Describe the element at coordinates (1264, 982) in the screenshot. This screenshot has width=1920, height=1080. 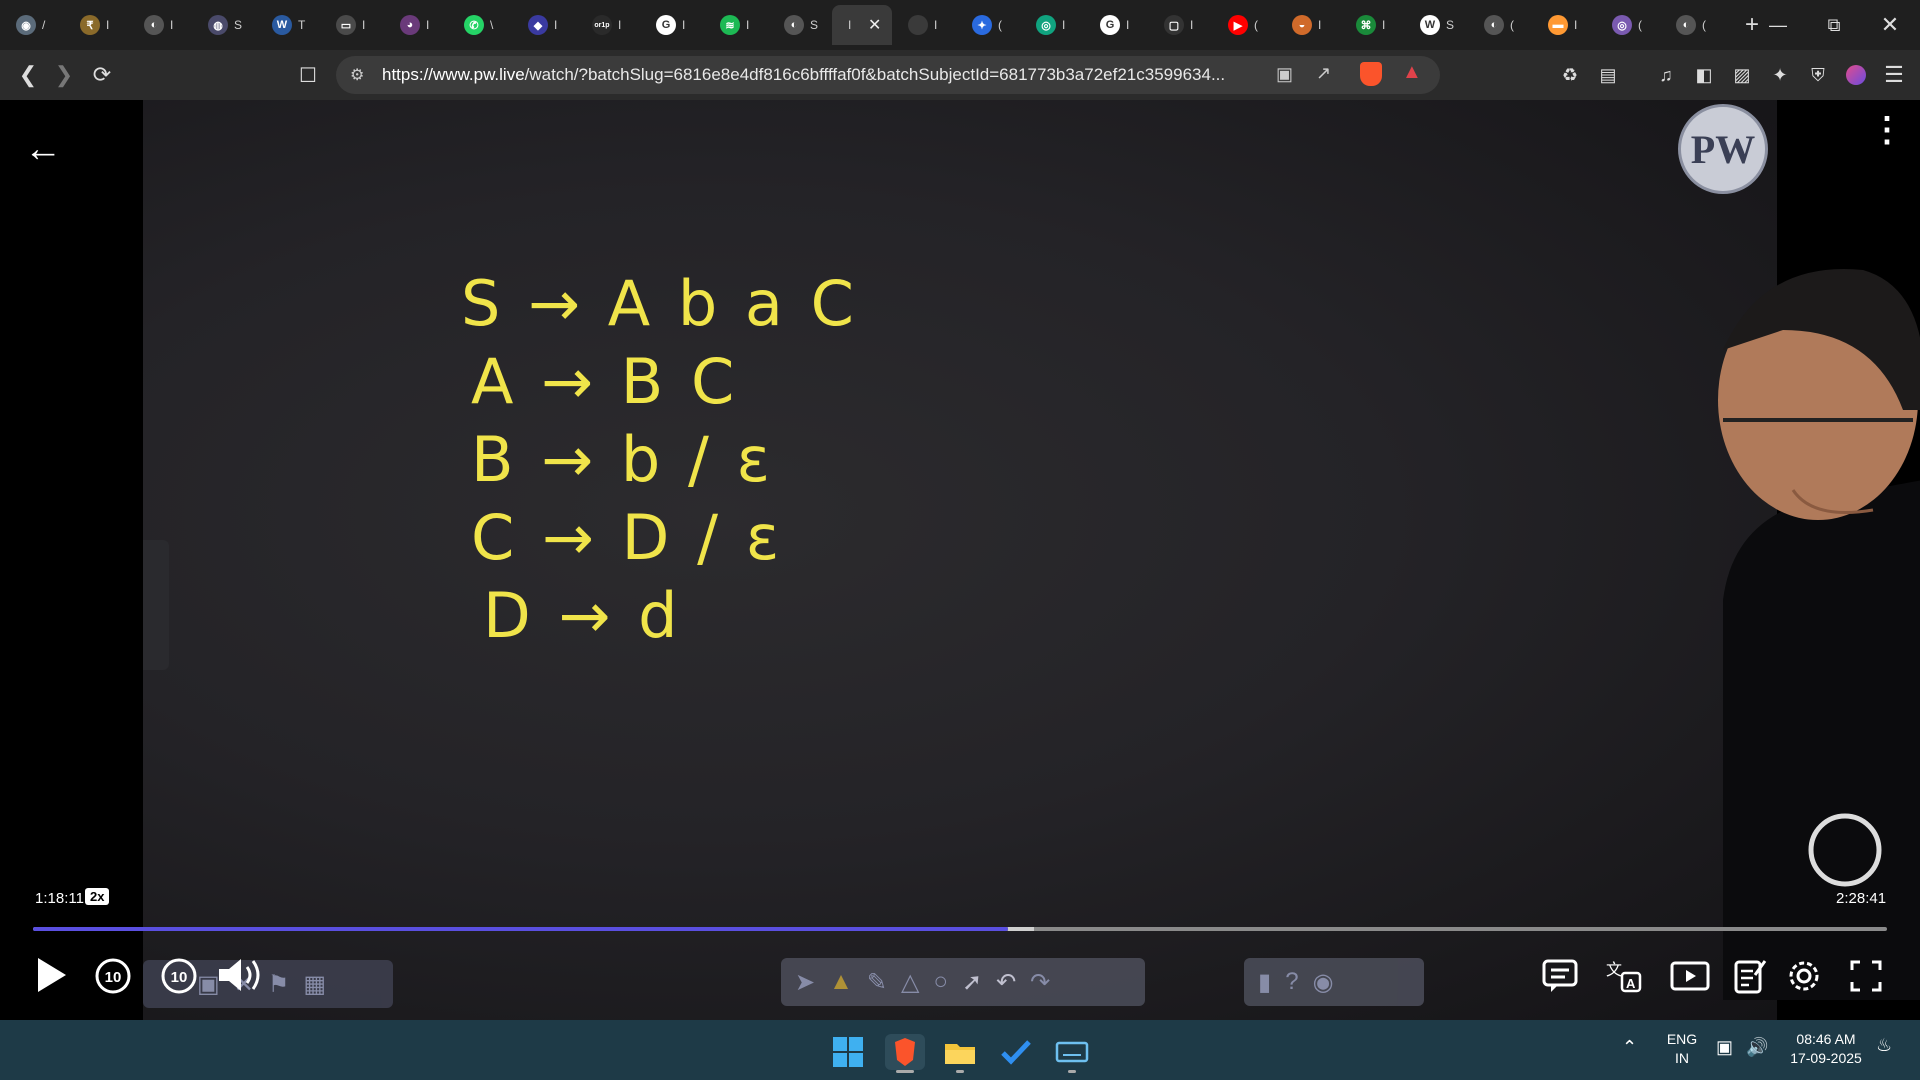
I see `poll-icon: ▮` at that location.